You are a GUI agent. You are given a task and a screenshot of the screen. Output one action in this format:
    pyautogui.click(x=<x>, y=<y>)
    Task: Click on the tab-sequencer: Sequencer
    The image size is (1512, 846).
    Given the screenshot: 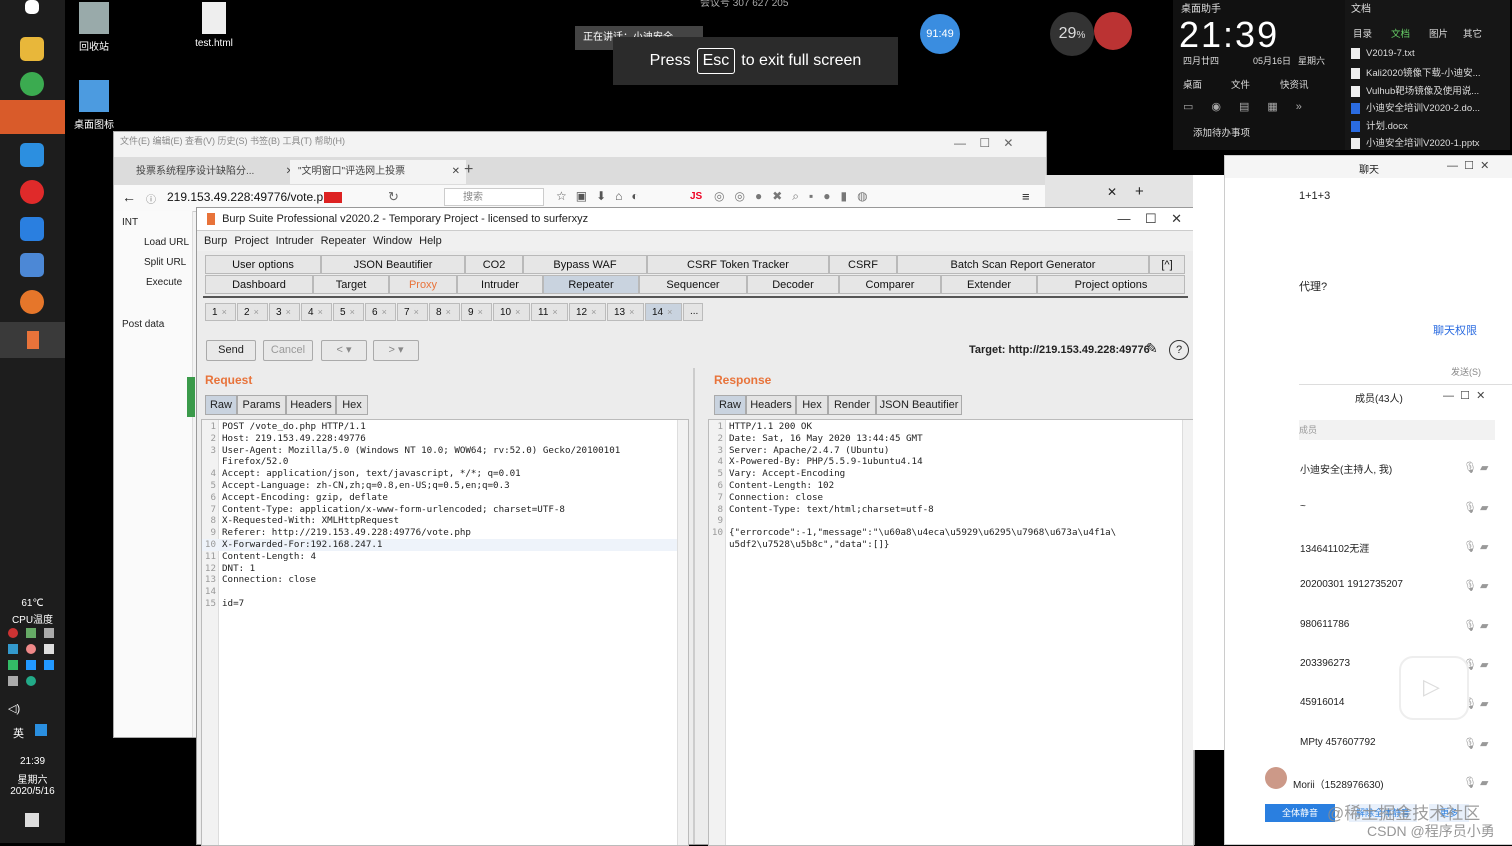 What is the action you would take?
    pyautogui.click(x=693, y=284)
    